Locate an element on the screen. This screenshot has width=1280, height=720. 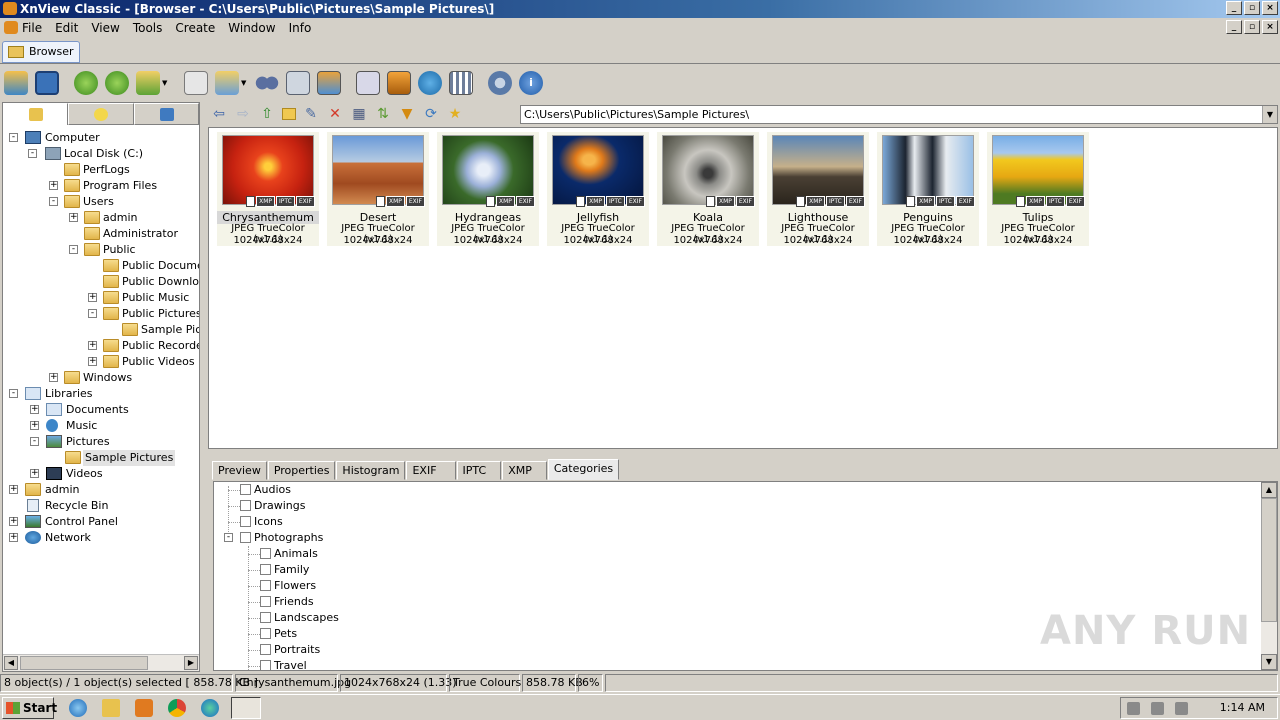
tab-categories: Categories is located at coordinates (583, 469).